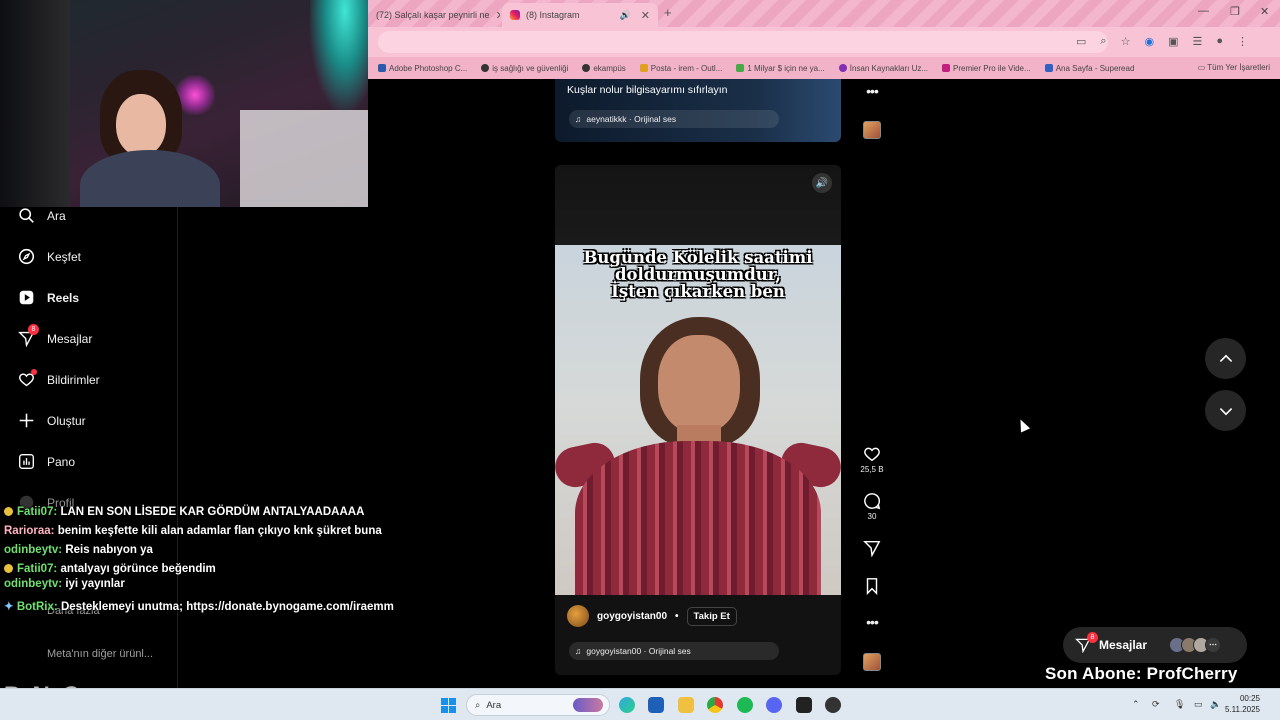  I want to click on folder-icon: ▭, so click(1202, 67).